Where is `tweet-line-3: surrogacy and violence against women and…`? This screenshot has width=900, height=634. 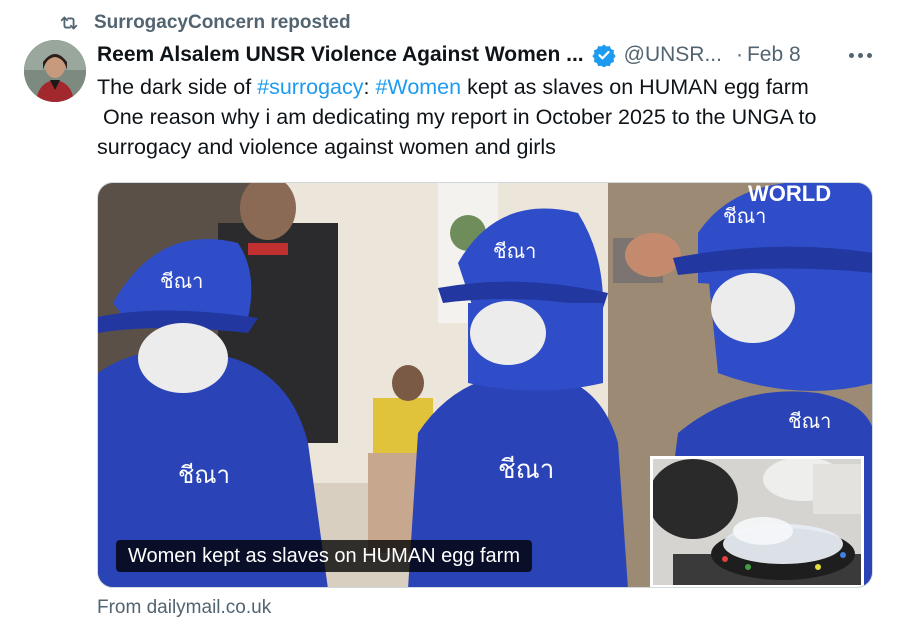 tweet-line-3: surrogacy and violence against women and… is located at coordinates (326, 147).